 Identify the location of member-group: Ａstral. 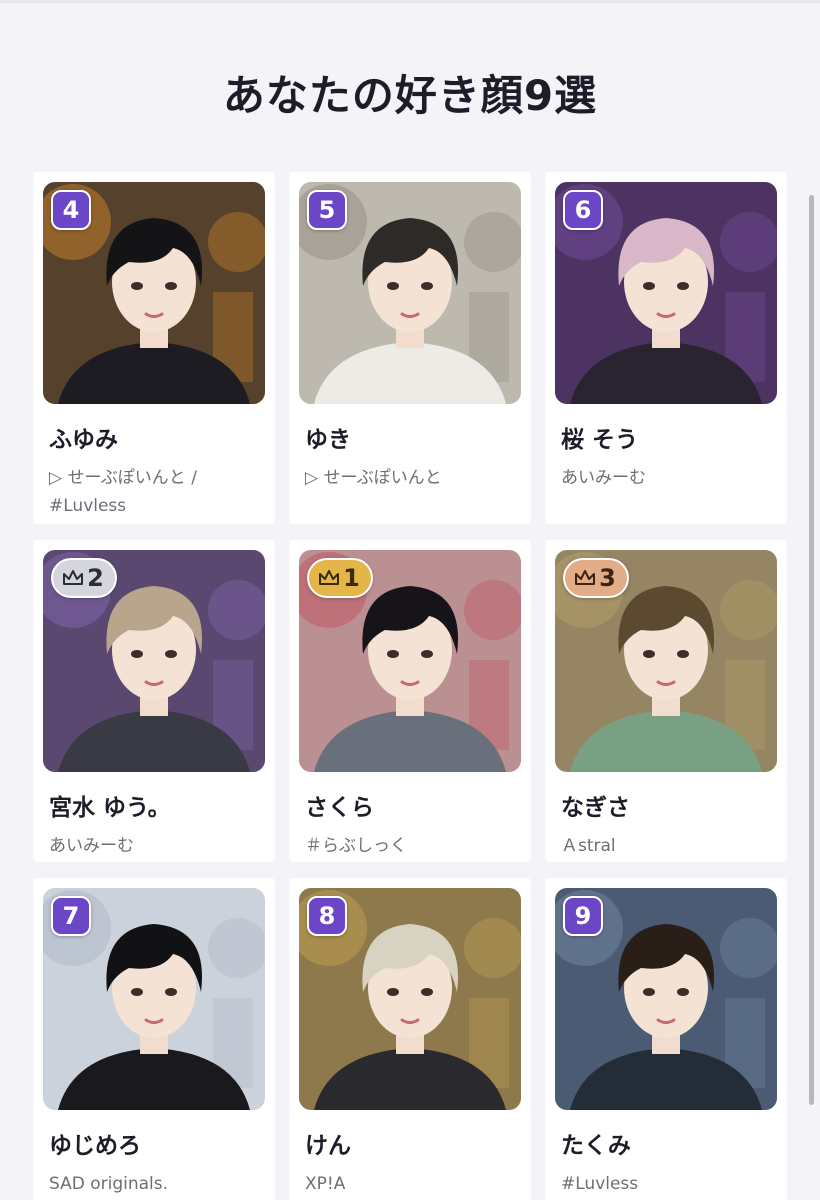
(588, 846).